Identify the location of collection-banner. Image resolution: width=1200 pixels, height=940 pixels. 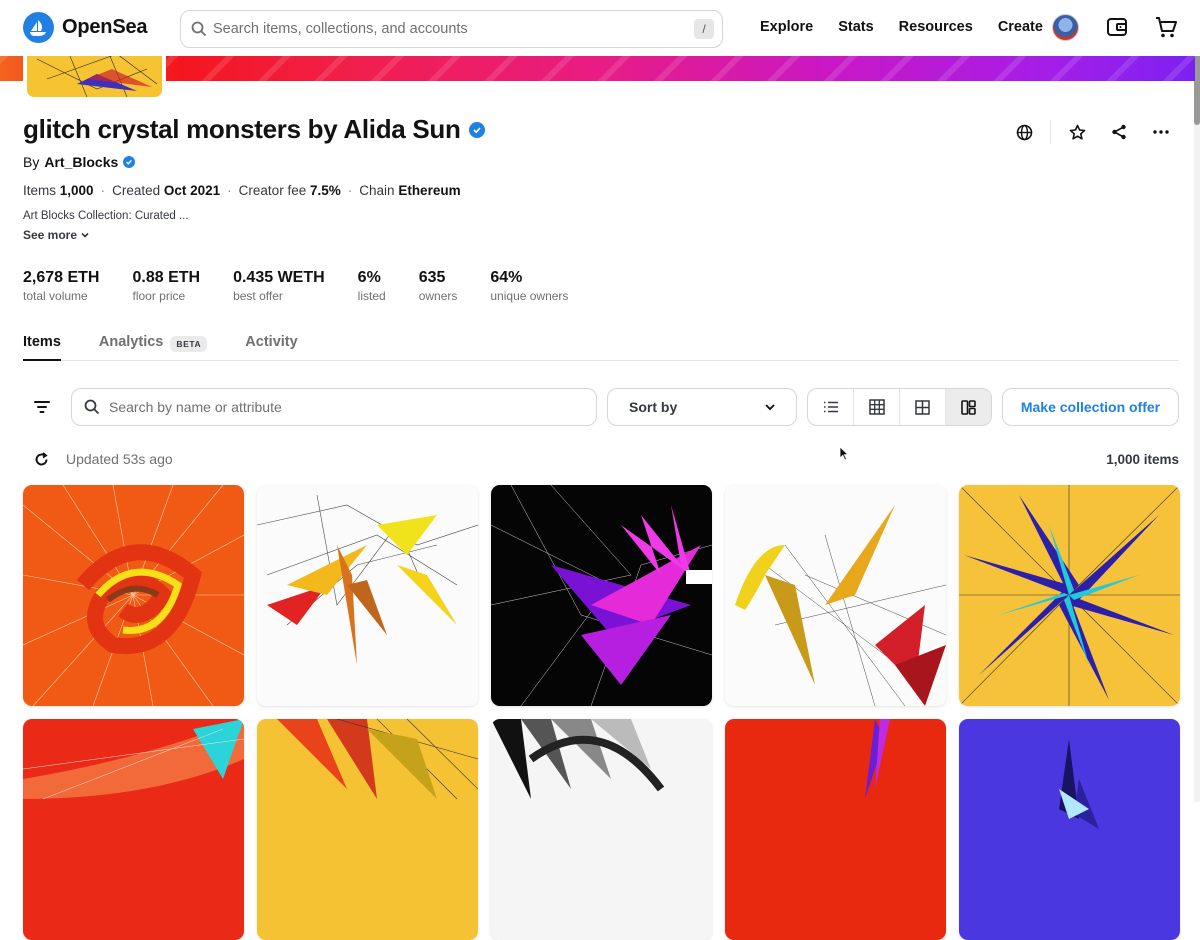
(597, 68).